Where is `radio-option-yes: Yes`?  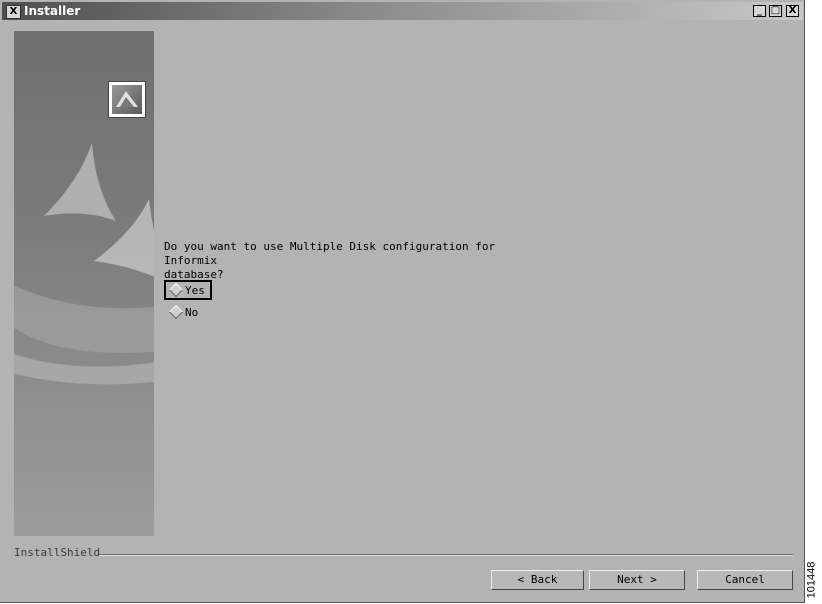 radio-option-yes: Yes is located at coordinates (188, 290).